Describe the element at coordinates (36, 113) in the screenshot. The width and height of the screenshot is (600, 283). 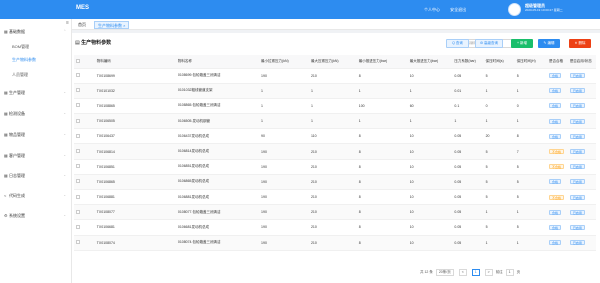
I see `sidebar-item-inspection: ▦检测设备 ⌄` at that location.